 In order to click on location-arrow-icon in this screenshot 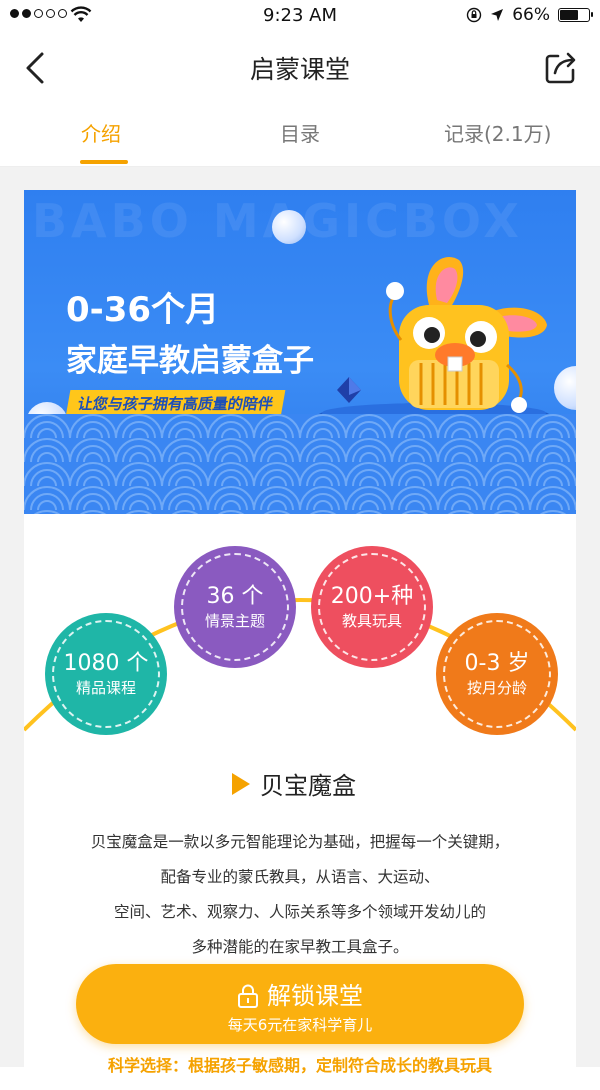, I will do `click(497, 15)`.